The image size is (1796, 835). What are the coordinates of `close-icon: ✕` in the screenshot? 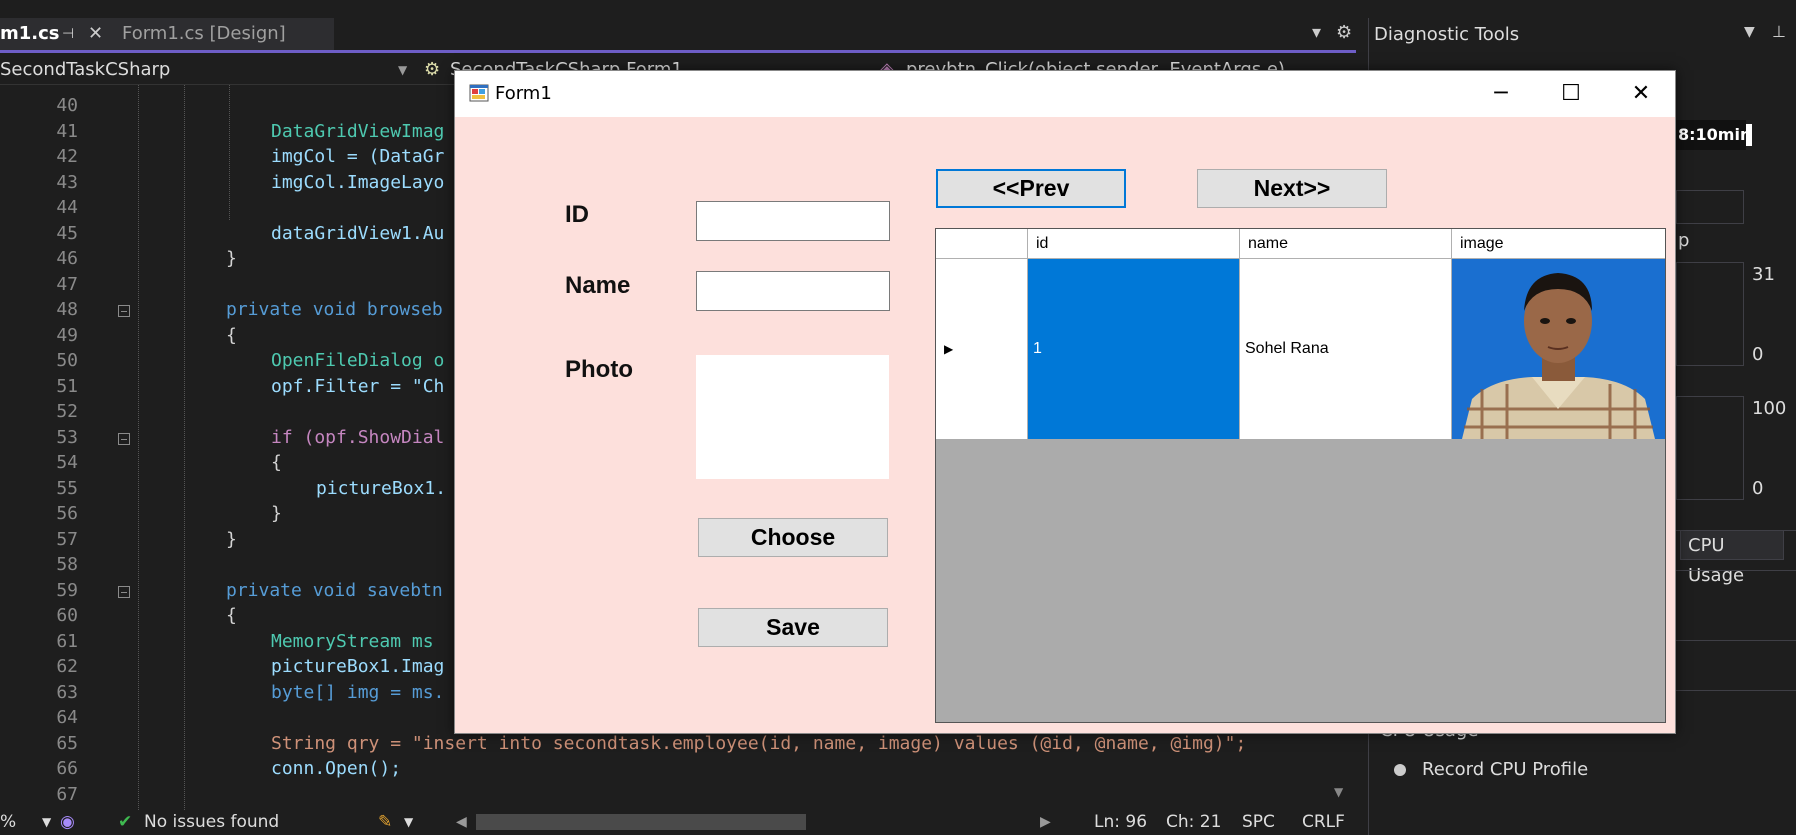 It's located at (1641, 94).